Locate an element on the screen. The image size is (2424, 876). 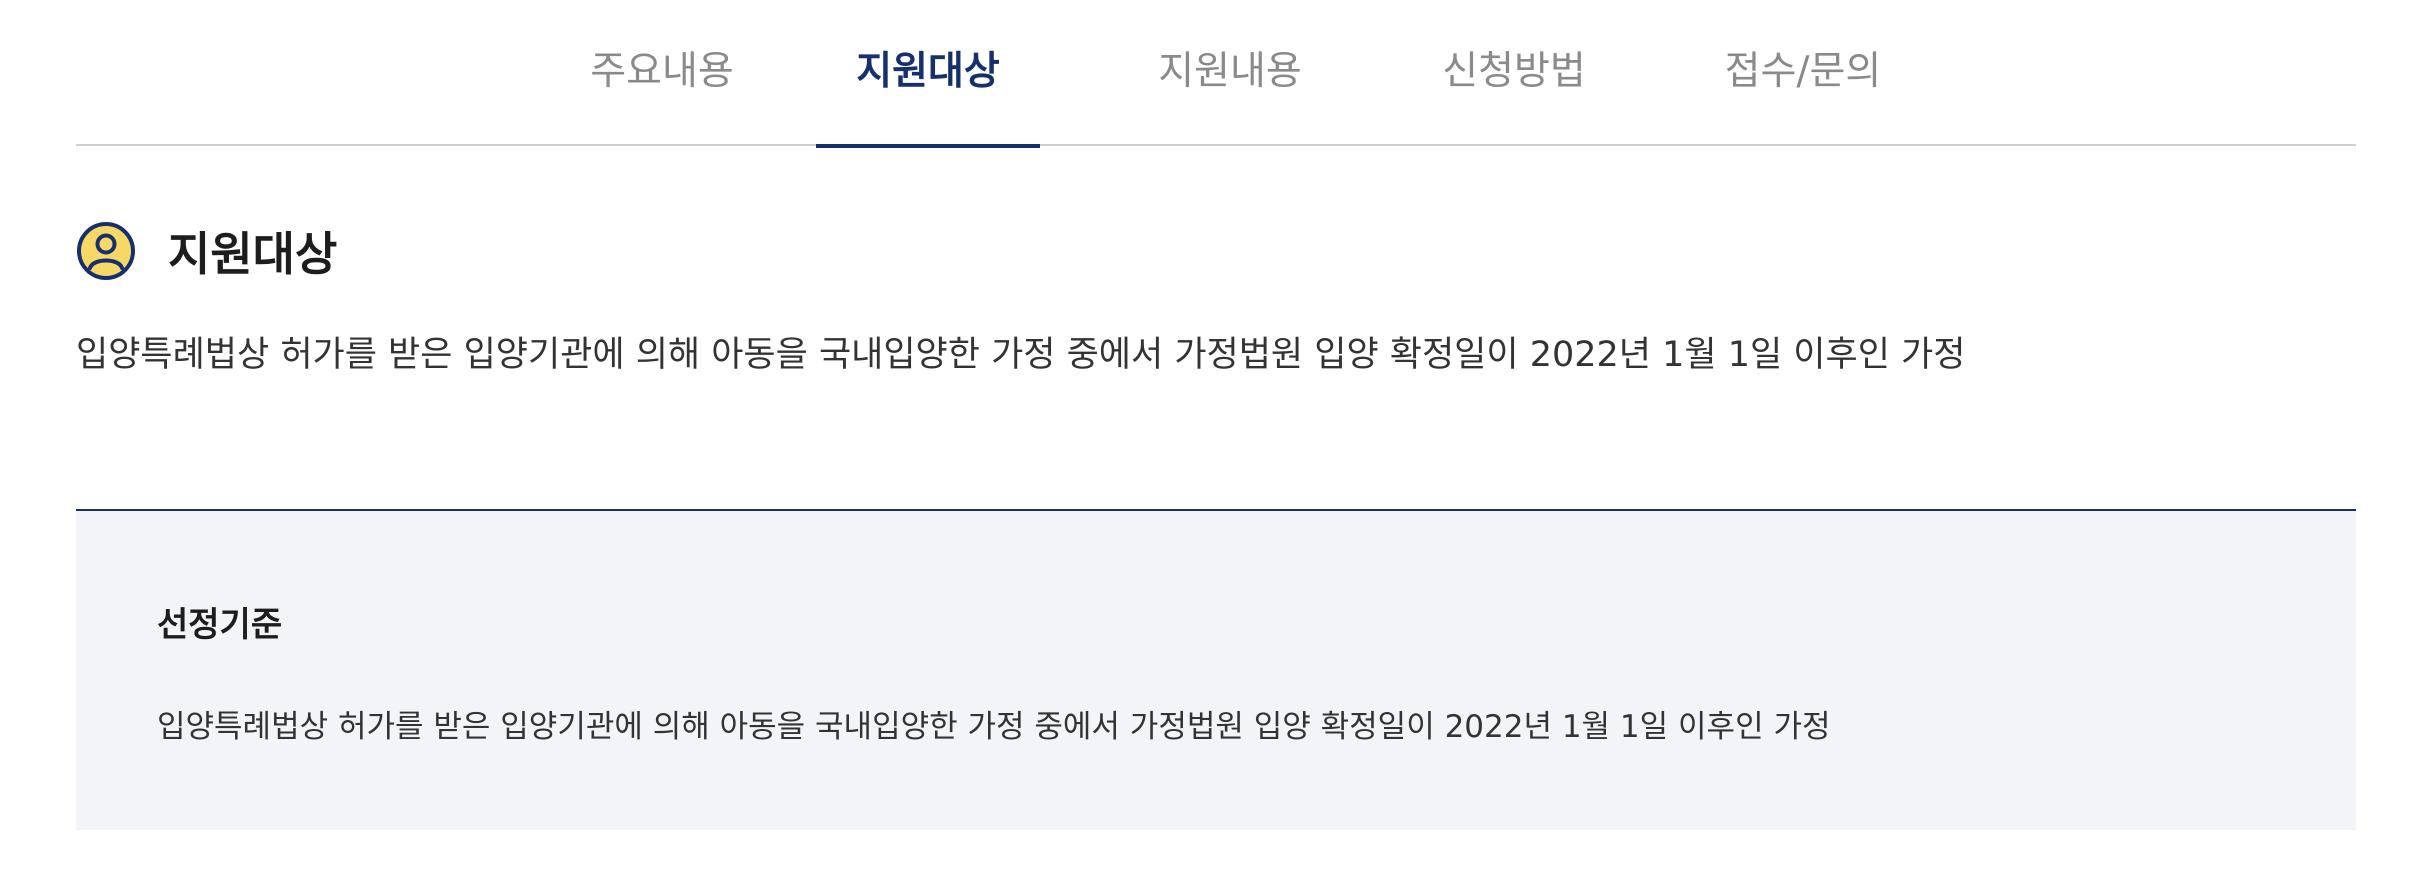
tab-label: 주요내용 is located at coordinates (662, 71).